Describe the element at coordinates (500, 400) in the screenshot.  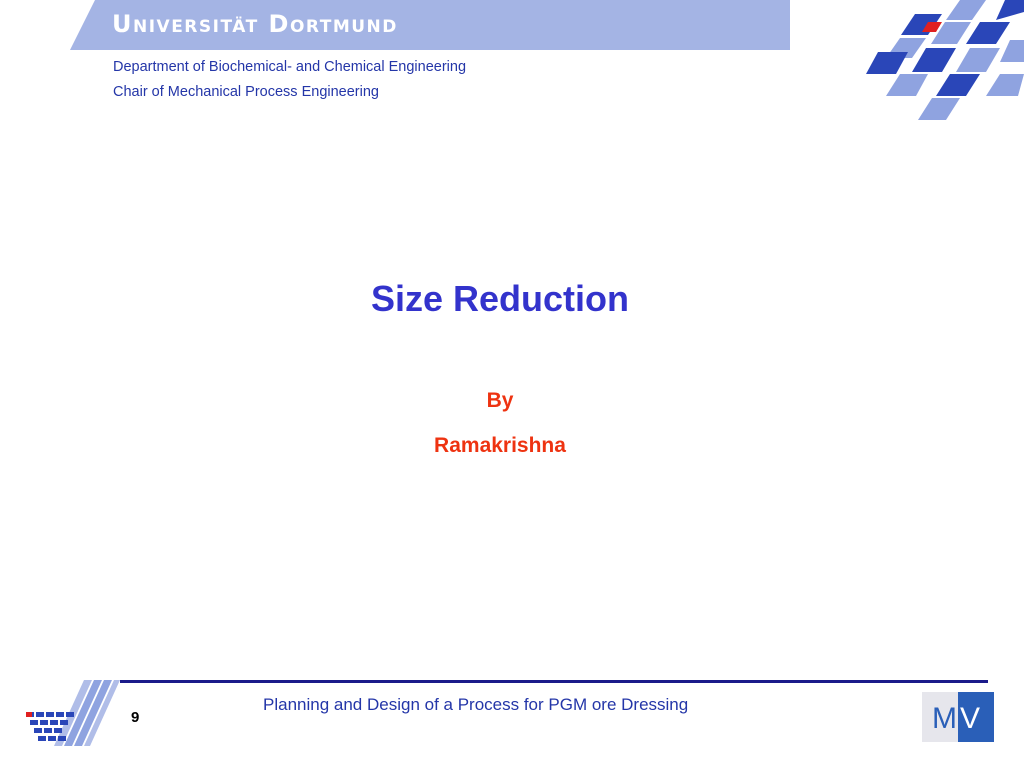
I see `by-label: By` at that location.